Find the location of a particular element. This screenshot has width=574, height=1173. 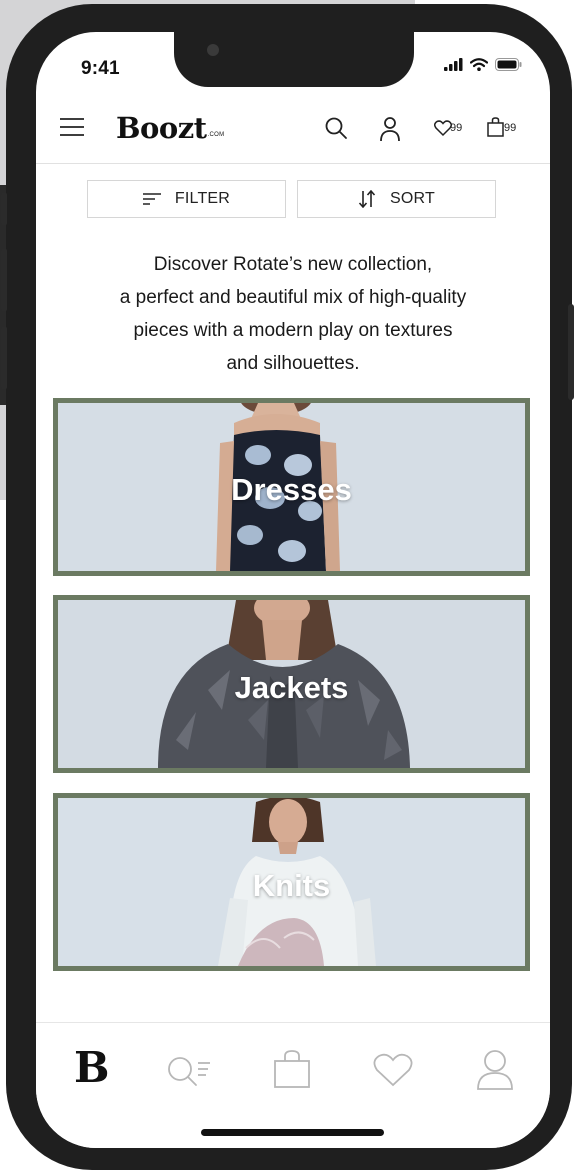

category-tile-knits: Knits is located at coordinates (291, 882).